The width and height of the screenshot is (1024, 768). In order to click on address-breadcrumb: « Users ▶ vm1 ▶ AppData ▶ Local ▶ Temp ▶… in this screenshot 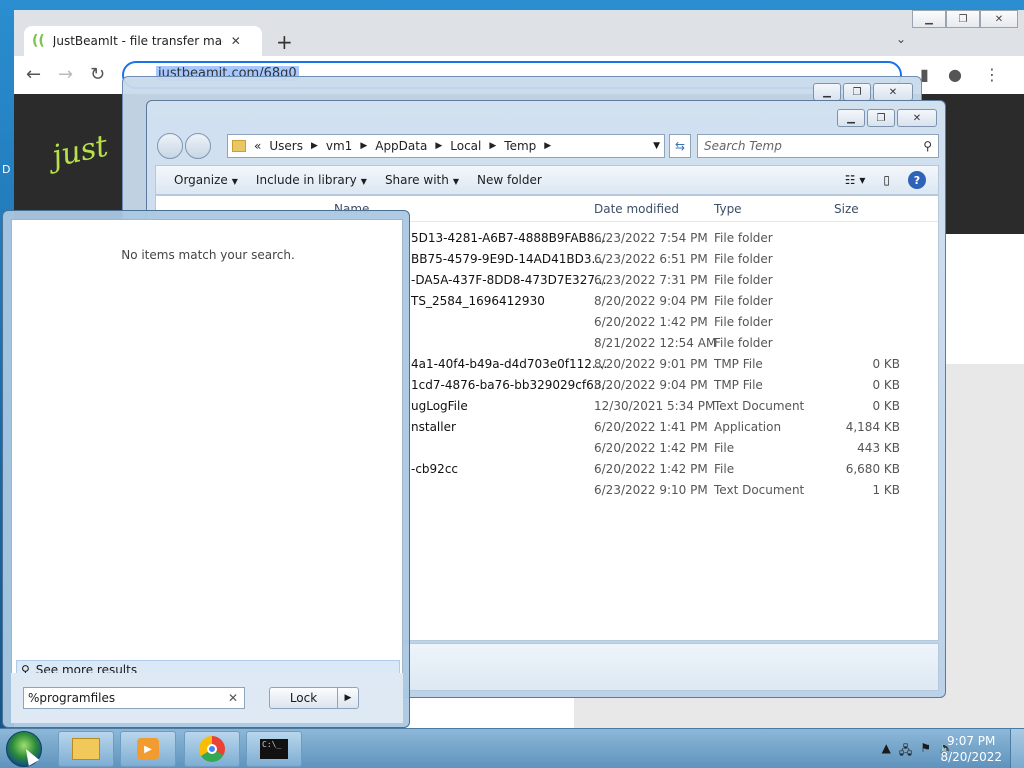, I will do `click(446, 146)`.